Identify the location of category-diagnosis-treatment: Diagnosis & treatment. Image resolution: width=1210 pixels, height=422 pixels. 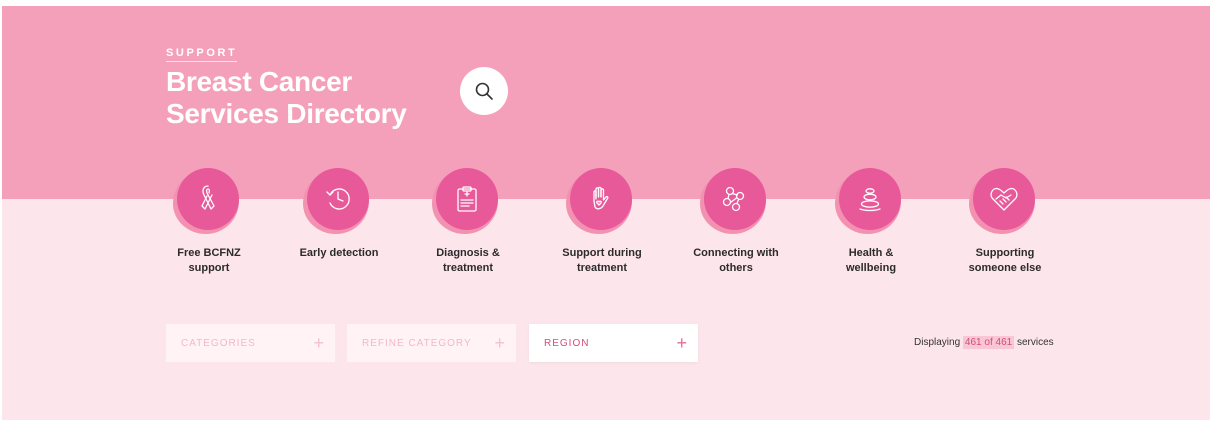
(468, 228).